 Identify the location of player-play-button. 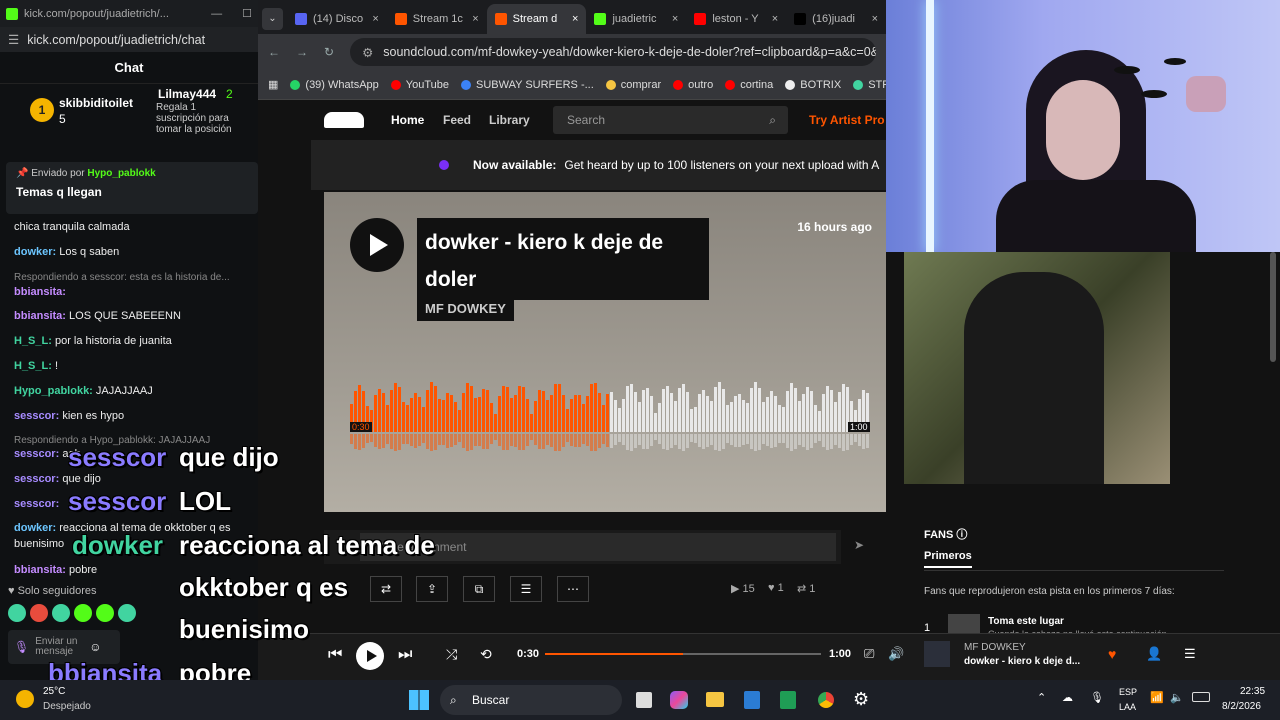
(370, 656).